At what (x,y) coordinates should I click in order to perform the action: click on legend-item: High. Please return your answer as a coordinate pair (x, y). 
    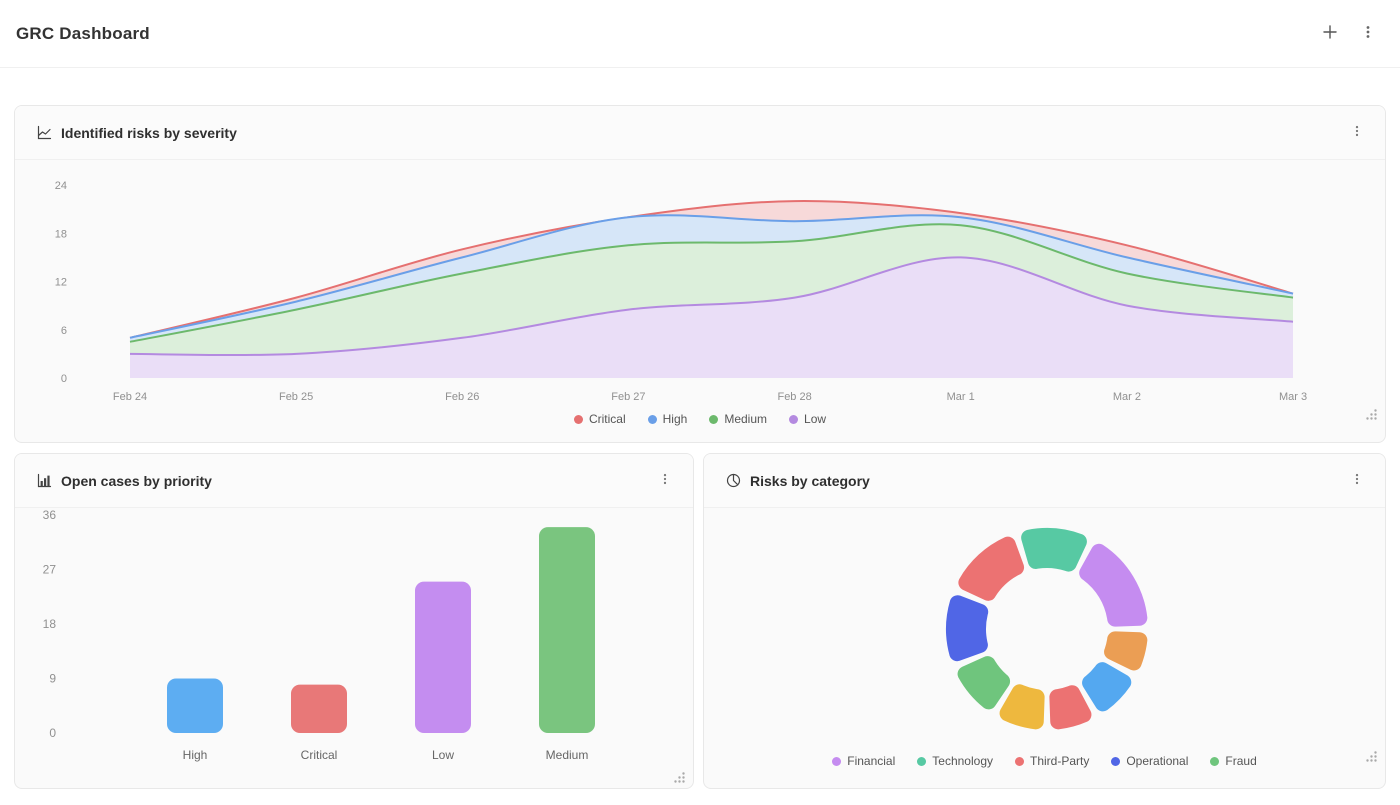
    Looking at the image, I should click on (667, 419).